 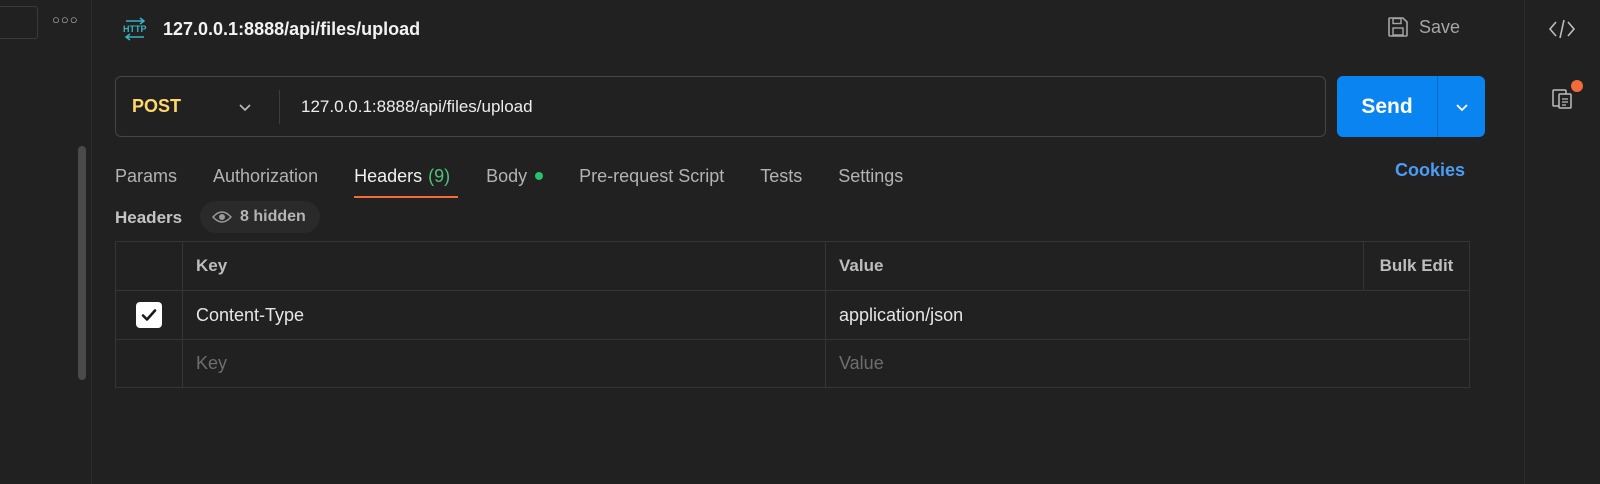 What do you see at coordinates (861, 265) in the screenshot?
I see `value-column-header: Value` at bounding box center [861, 265].